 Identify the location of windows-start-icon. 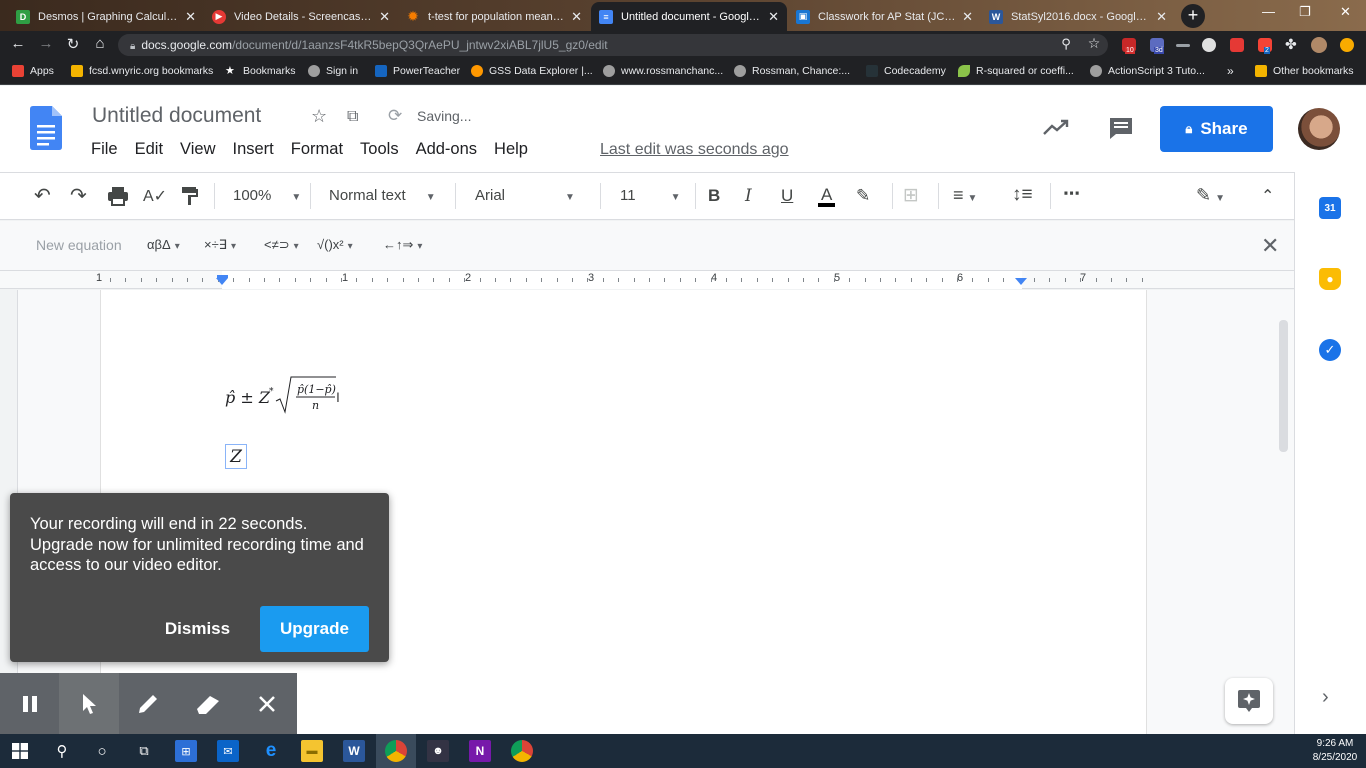
(20, 751).